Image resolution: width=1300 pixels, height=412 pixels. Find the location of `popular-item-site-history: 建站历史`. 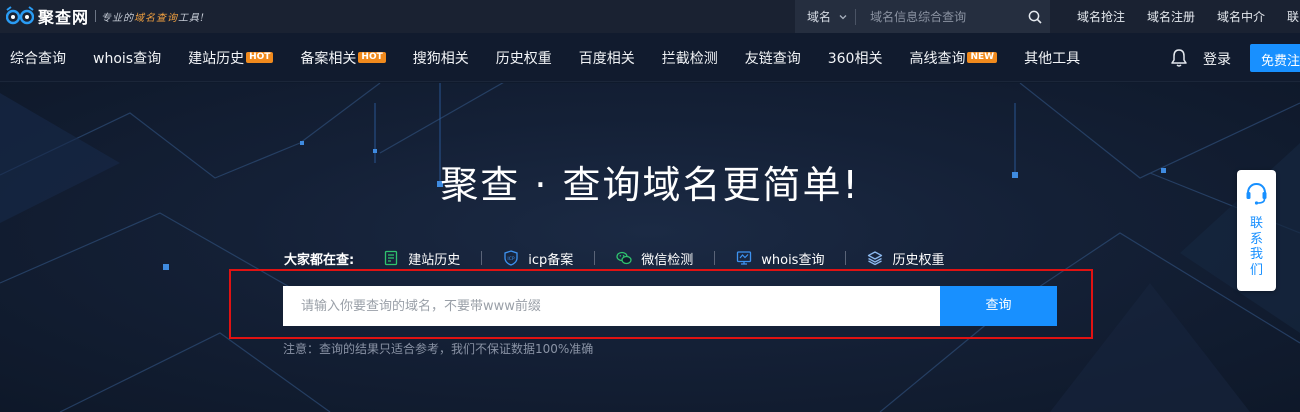

popular-item-site-history: 建站历史 is located at coordinates (421, 258).